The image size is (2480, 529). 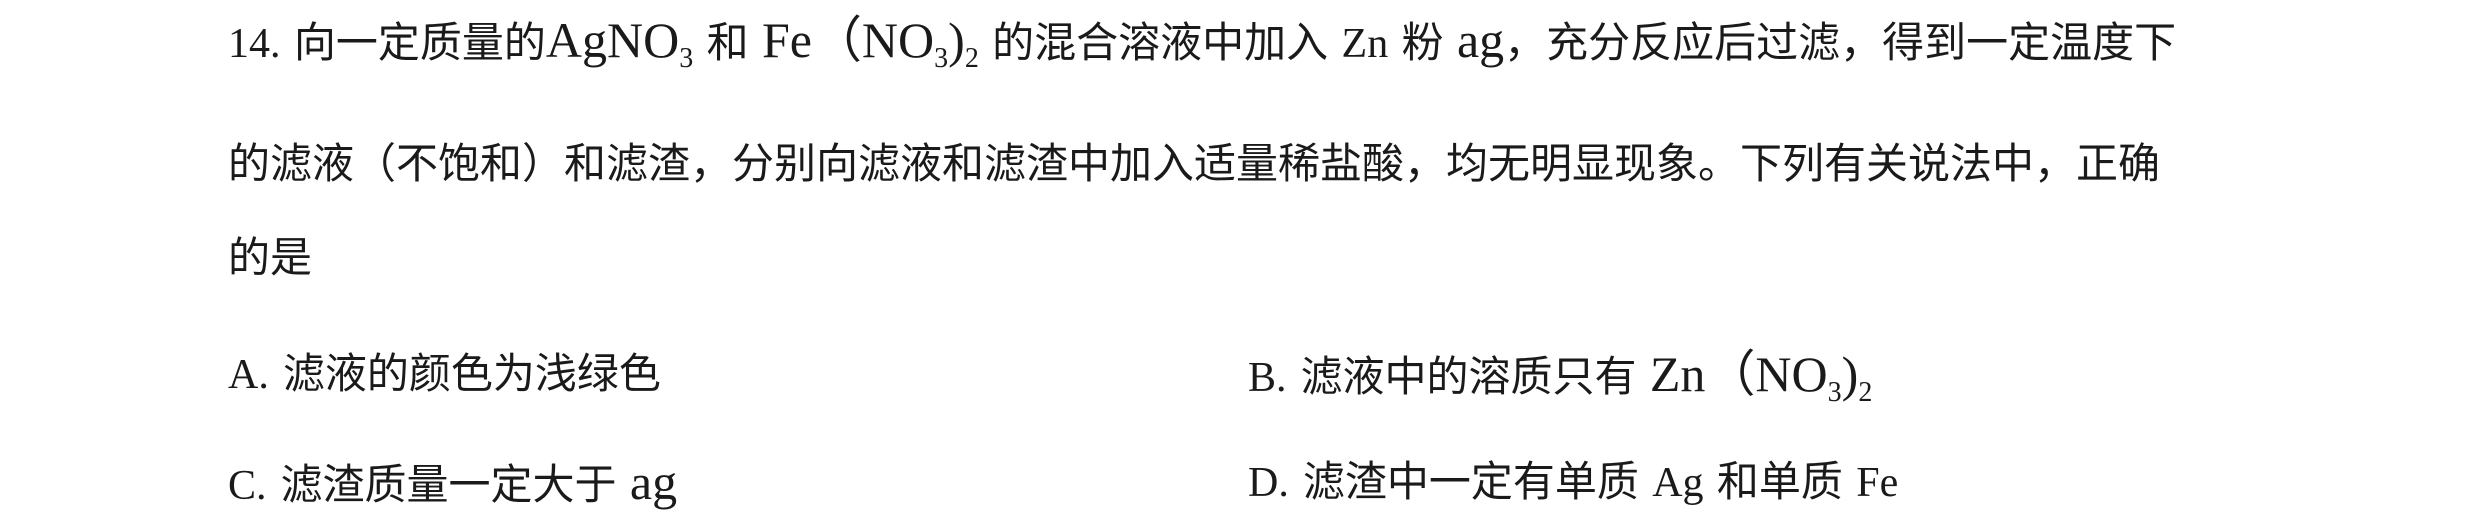 I want to click on question-text: 的混合溶液中加入, so click(x=1160, y=42).